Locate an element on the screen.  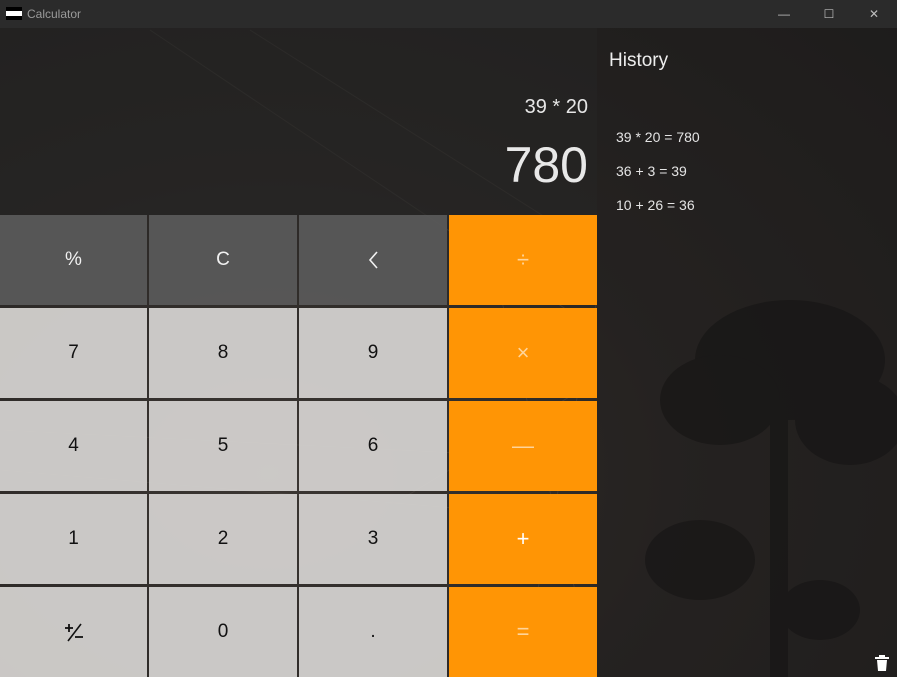
history-item: 10 + 26 = 36 is located at coordinates (658, 214).